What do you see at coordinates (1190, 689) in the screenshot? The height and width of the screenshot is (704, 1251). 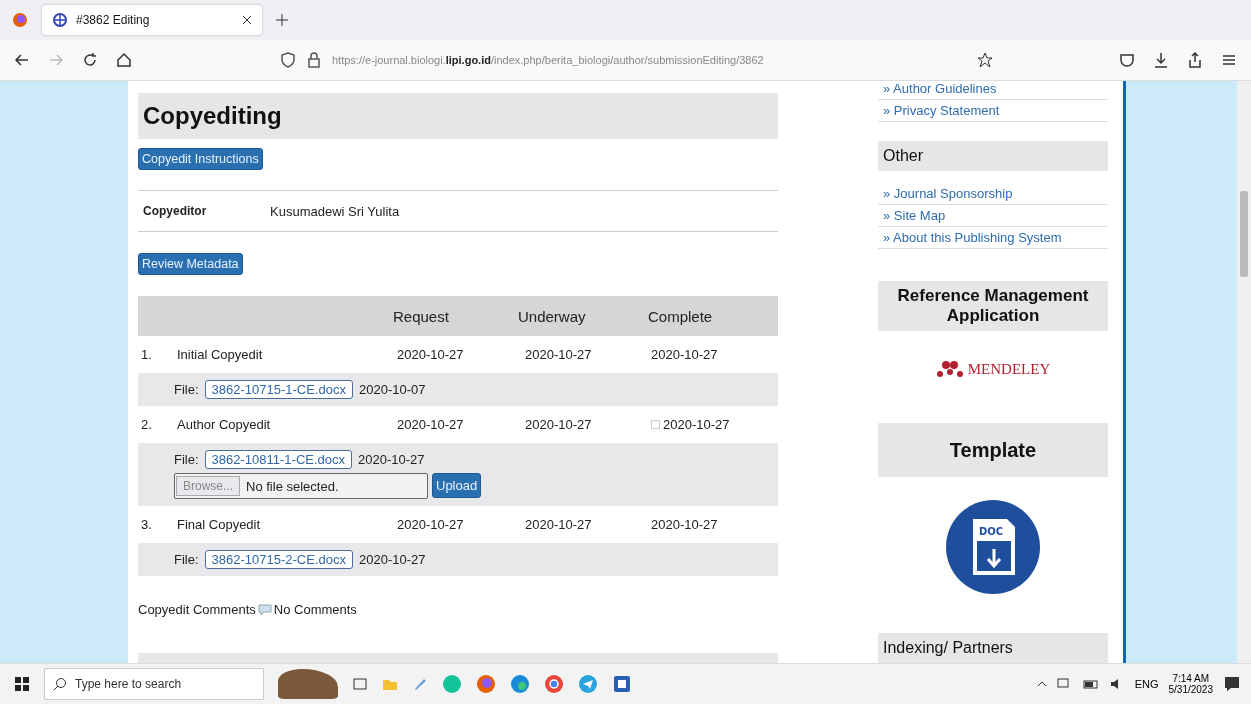 I see `clock-date: 5/31/2023` at bounding box center [1190, 689].